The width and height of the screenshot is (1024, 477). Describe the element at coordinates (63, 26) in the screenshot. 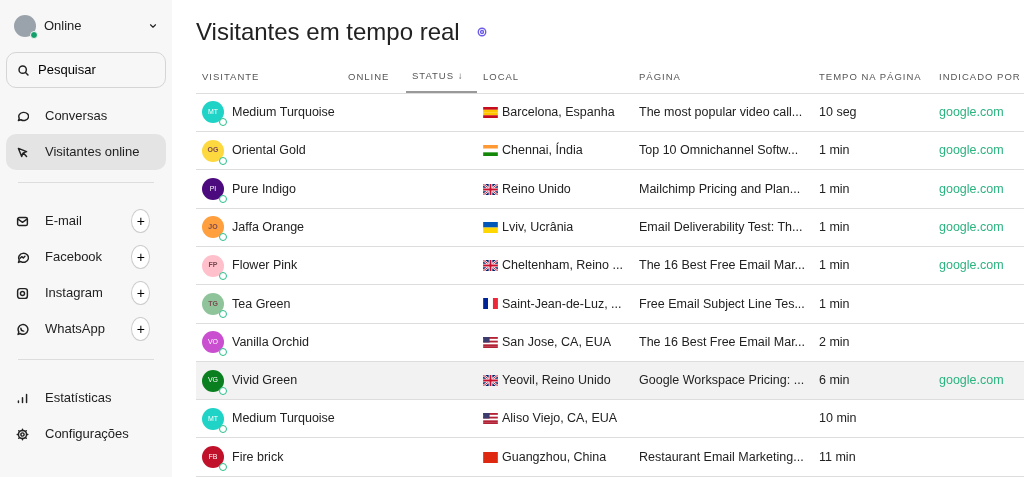

I see `status-label: Online` at that location.